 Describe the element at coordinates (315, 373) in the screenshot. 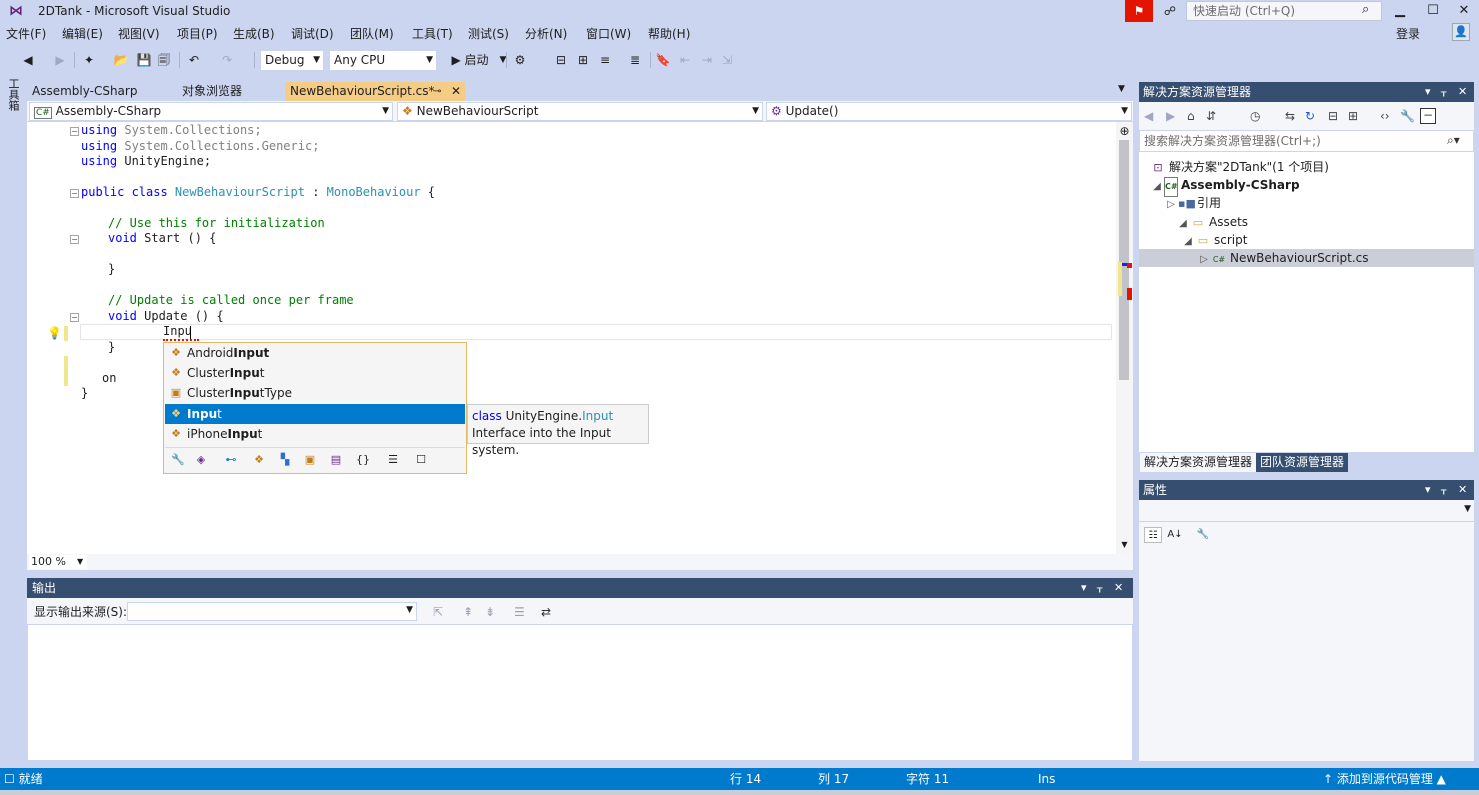

I see `completion-item: ❖ ClusterInput` at that location.